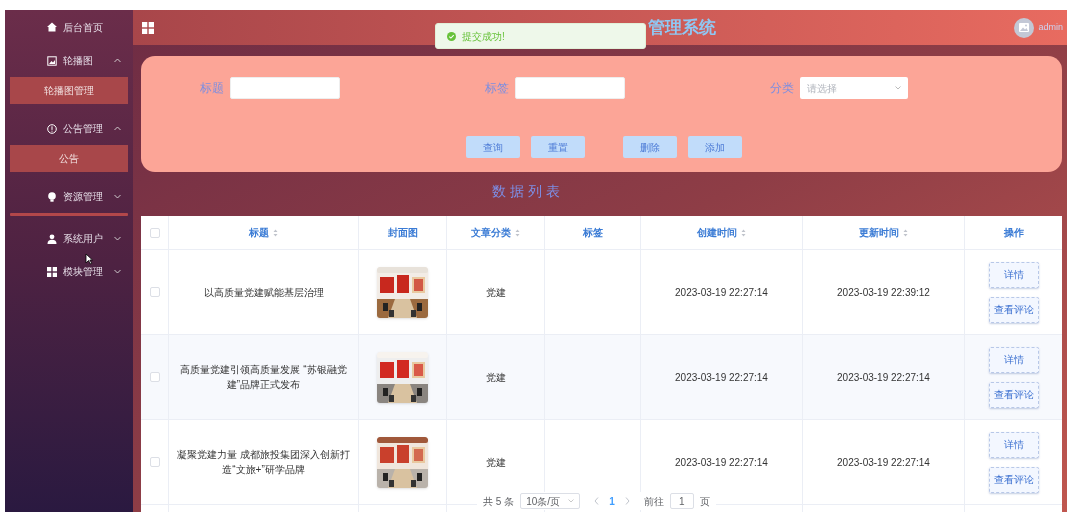  Describe the element at coordinates (259, 232) in the screenshot. I see `column-header: 标题` at that location.